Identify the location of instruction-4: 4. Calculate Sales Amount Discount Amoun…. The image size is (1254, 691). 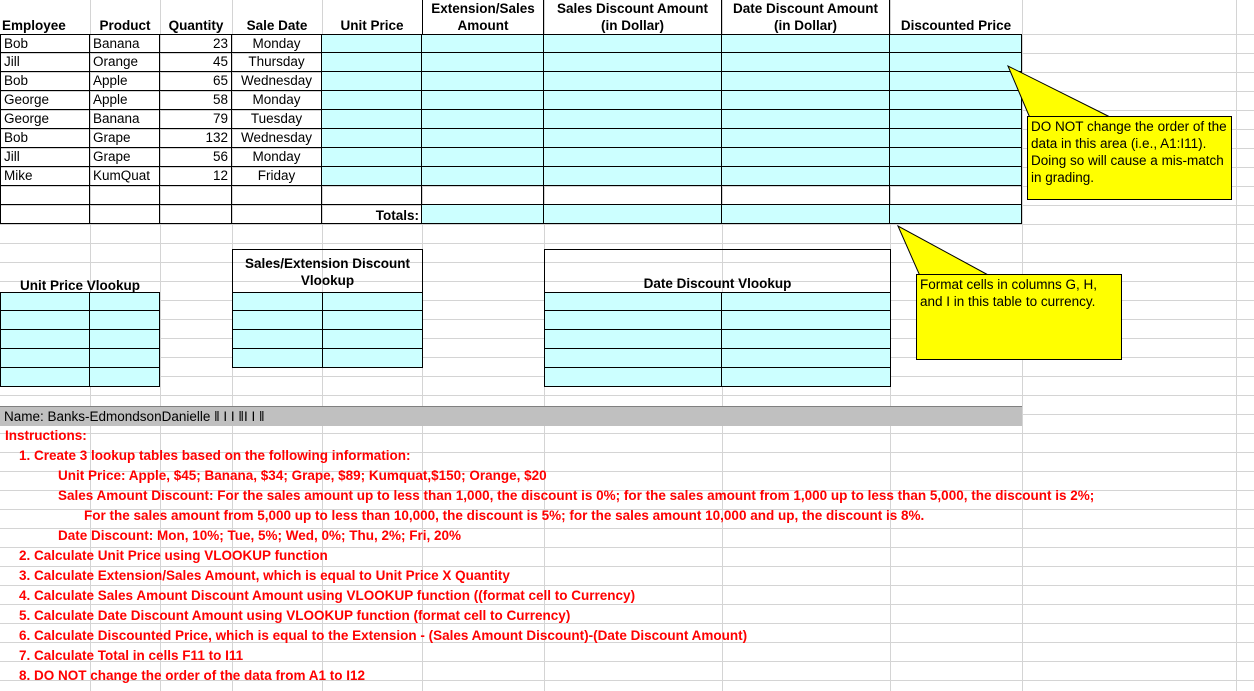
(327, 596).